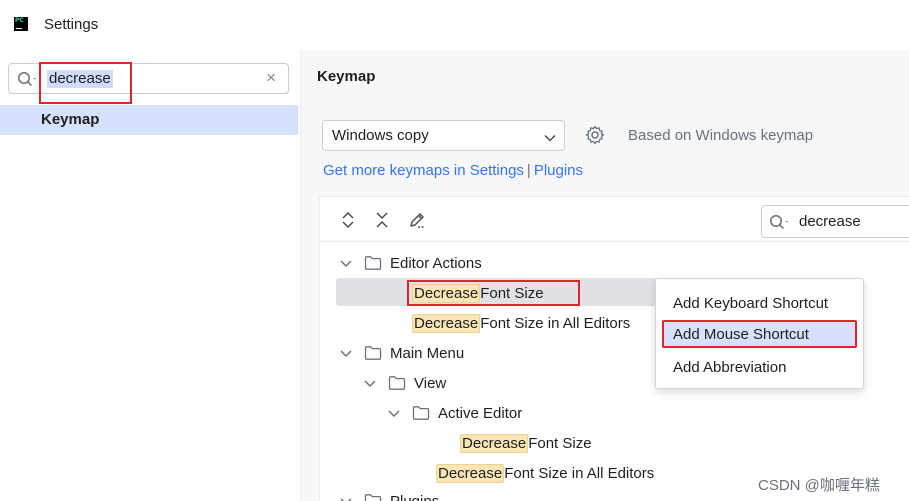  I want to click on tree-node-label: Editor Actions, so click(436, 263).